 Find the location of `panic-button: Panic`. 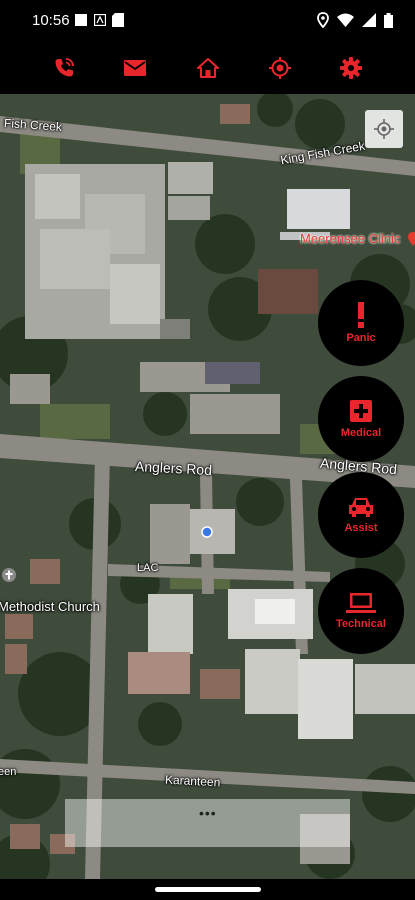

panic-button: Panic is located at coordinates (361, 323).